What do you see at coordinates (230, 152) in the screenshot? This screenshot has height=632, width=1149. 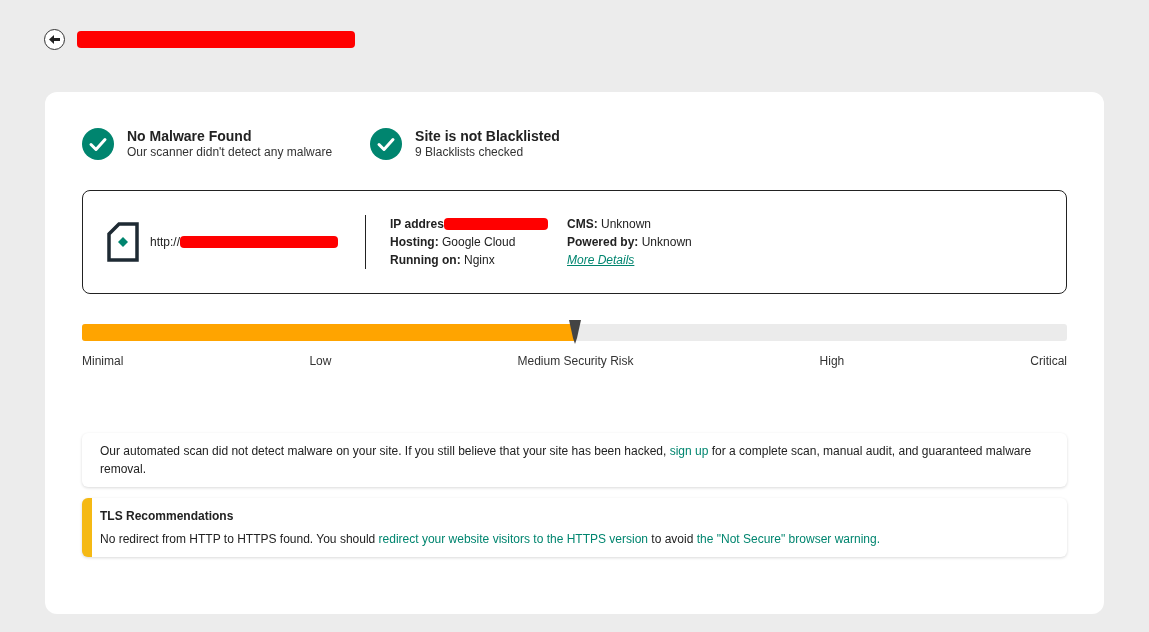 I see `check-subtitle: Our scanner didn't detect any malware` at bounding box center [230, 152].